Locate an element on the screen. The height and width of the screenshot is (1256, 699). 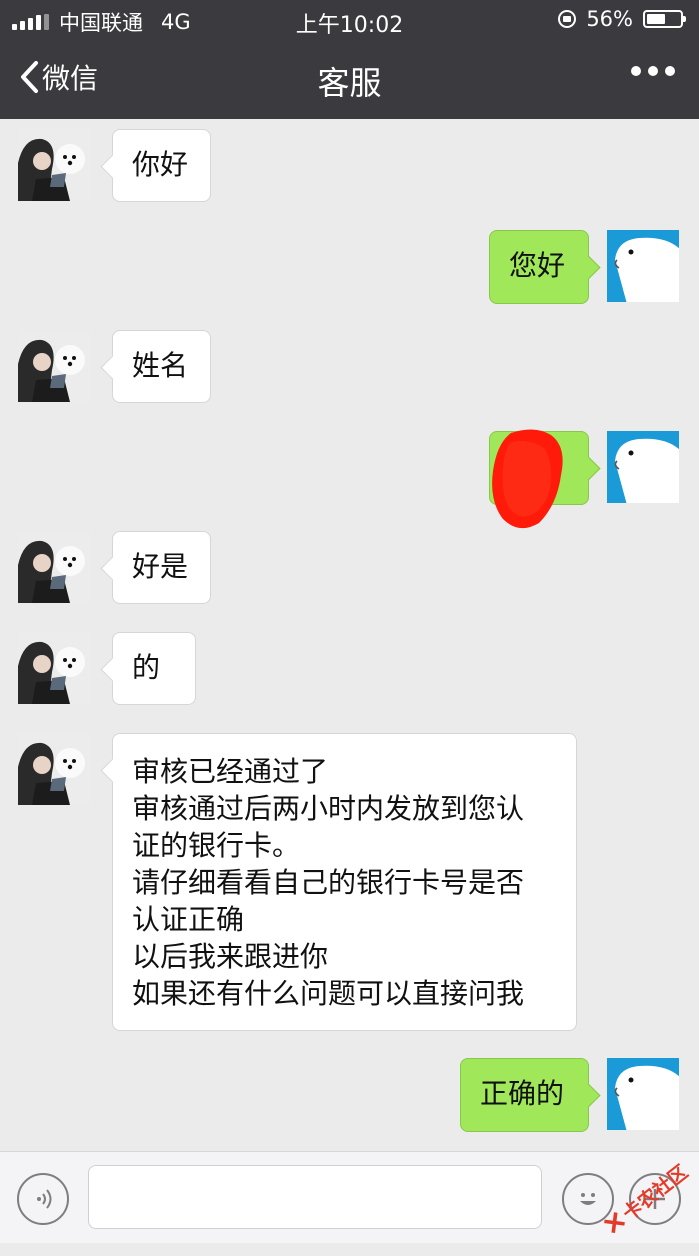
message-text: 正确的 is located at coordinates (522, 1093).